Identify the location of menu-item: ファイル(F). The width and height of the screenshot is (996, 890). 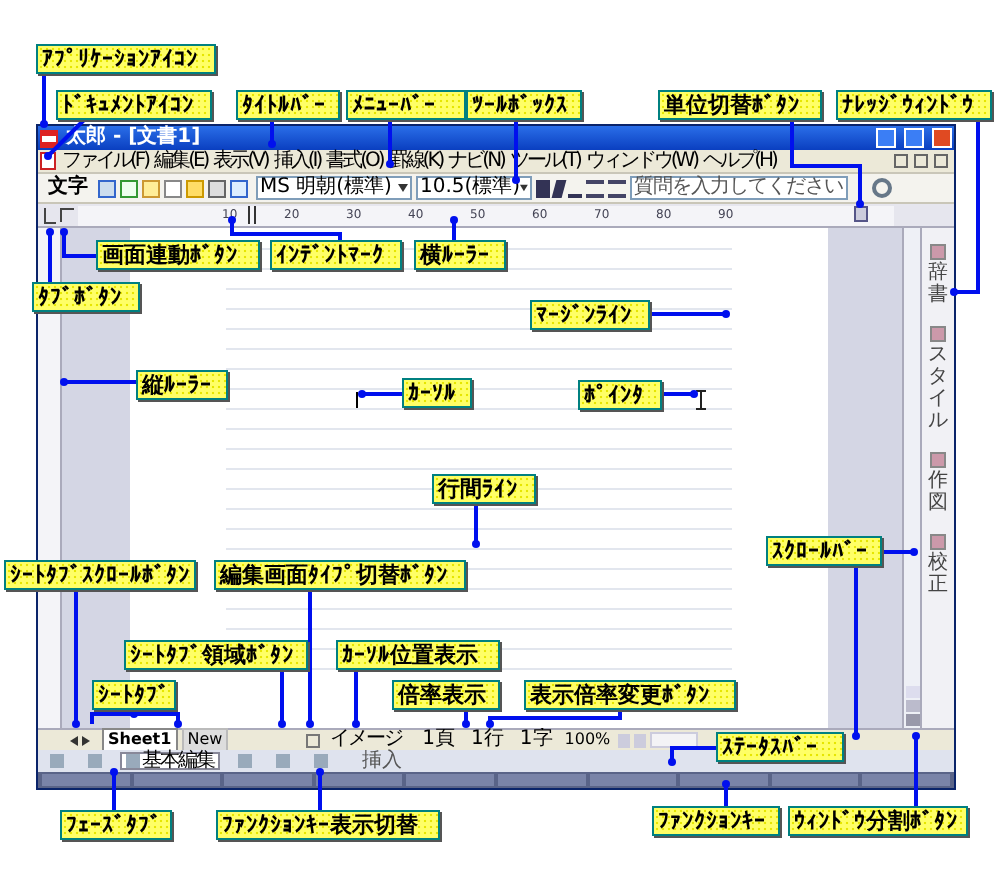
(105, 161).